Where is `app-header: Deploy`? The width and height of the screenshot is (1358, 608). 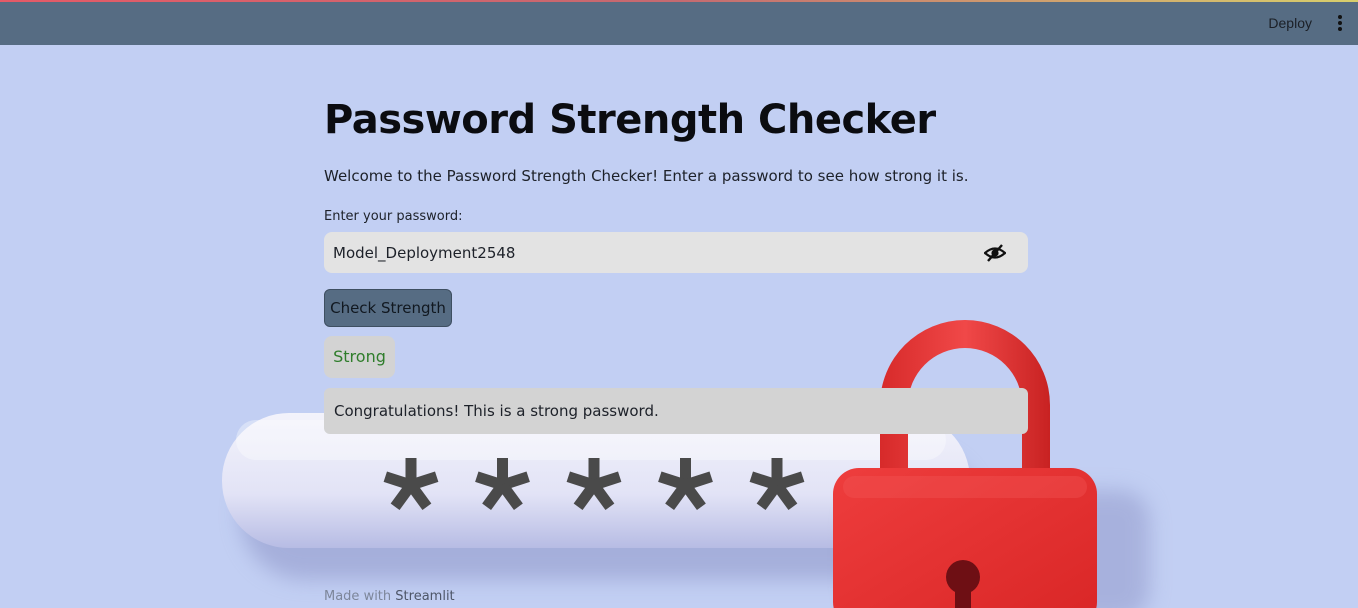 app-header: Deploy is located at coordinates (679, 22).